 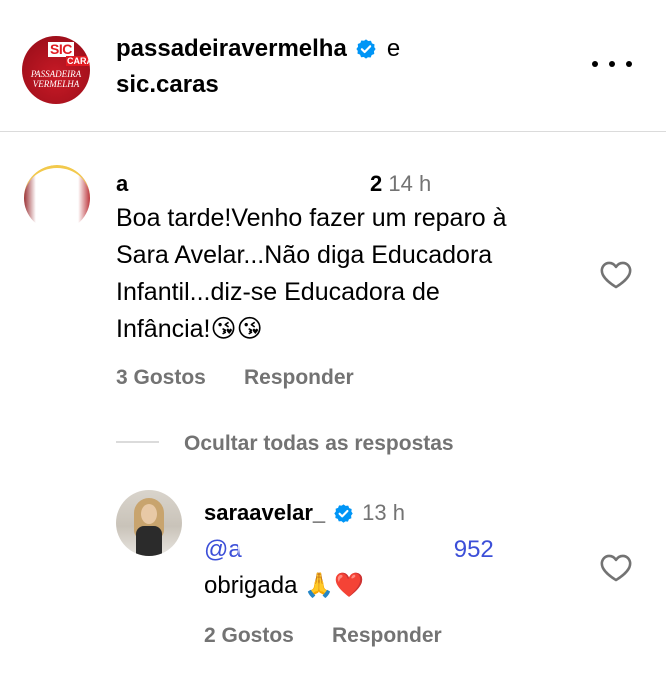 What do you see at coordinates (311, 218) in the screenshot?
I see `comment-text-line: Boa tarde!Venho fazer um reparo à` at bounding box center [311, 218].